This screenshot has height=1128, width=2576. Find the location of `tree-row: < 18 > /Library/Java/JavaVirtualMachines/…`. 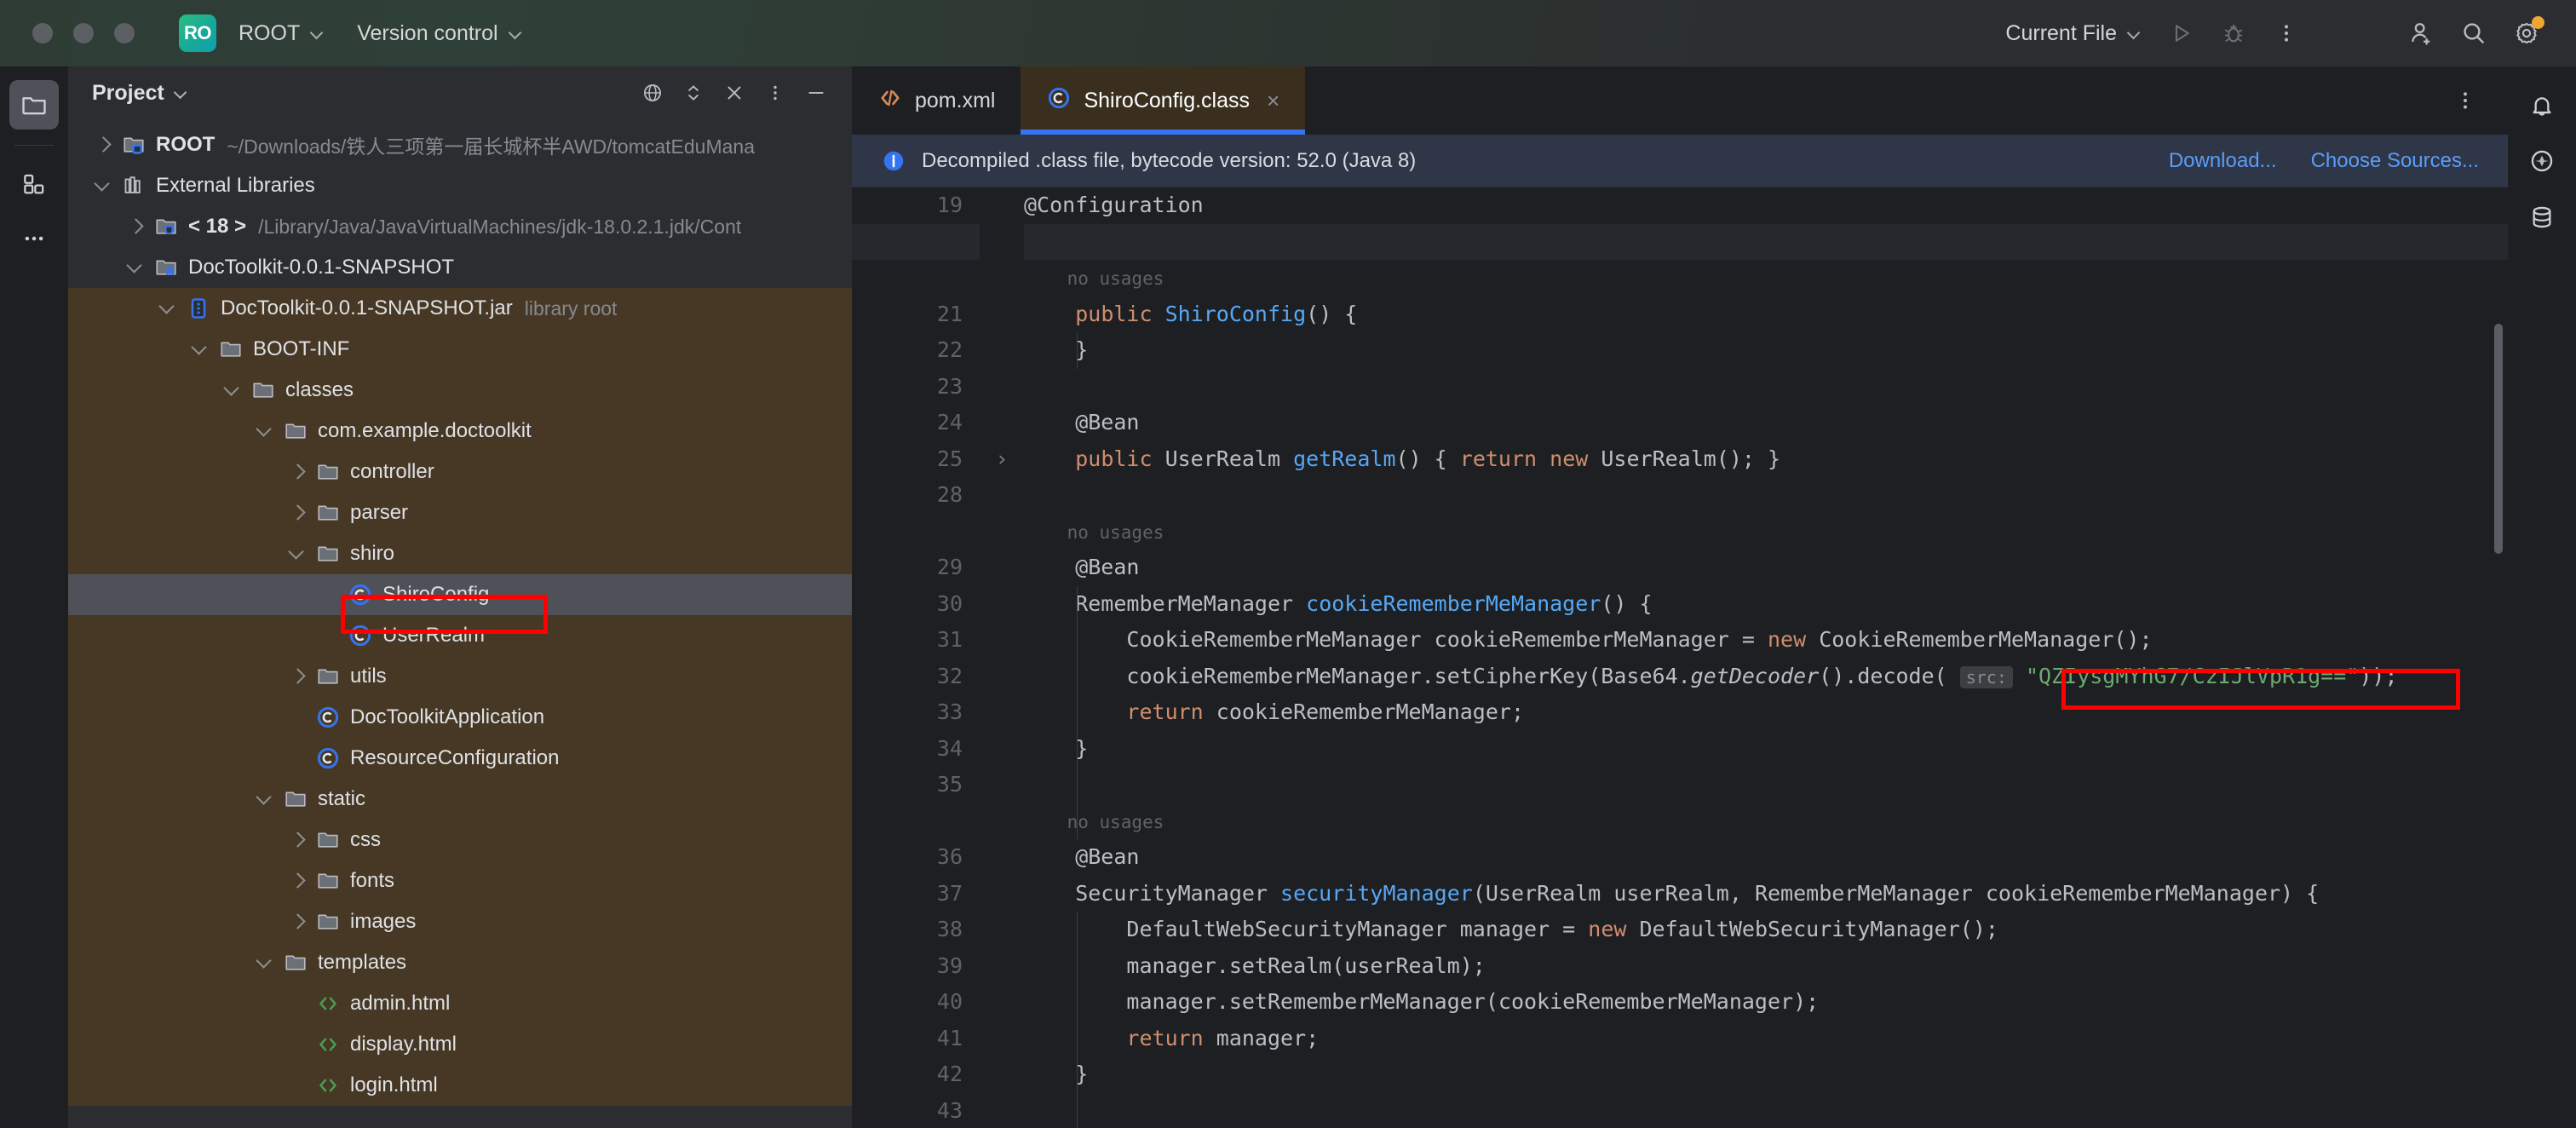

tree-row: < 18 > /Library/Java/JavaVirtualMachines/… is located at coordinates (460, 226).